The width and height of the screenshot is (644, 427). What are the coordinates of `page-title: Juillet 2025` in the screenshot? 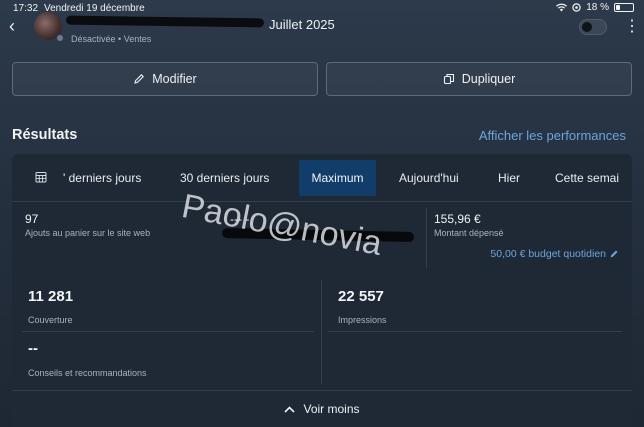 It's located at (302, 24).